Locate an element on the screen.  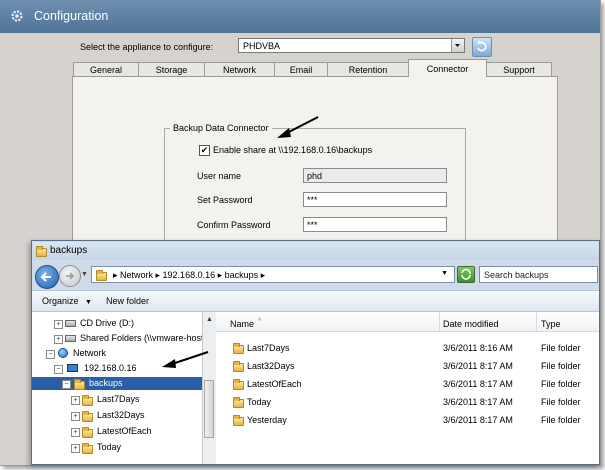
annotation-arrow-host is located at coordinates (185, 359).